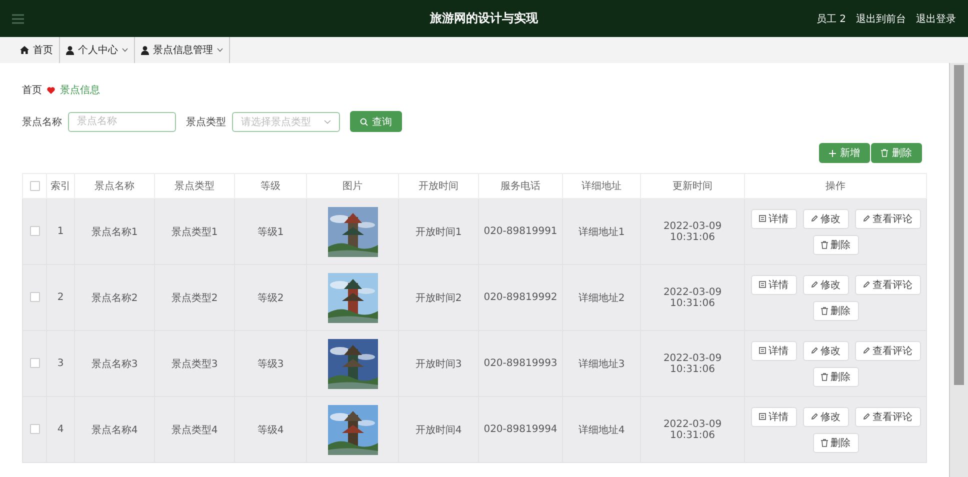  I want to click on menu-icon, so click(18, 19).